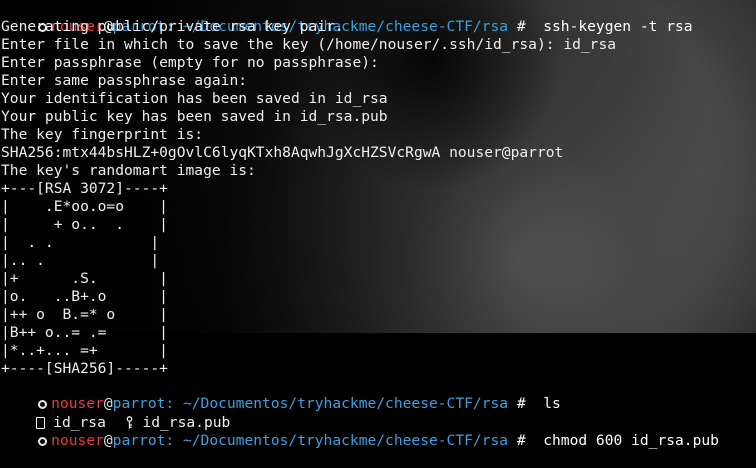  I want to click on prompt-ring-icon, so click(43, 441).